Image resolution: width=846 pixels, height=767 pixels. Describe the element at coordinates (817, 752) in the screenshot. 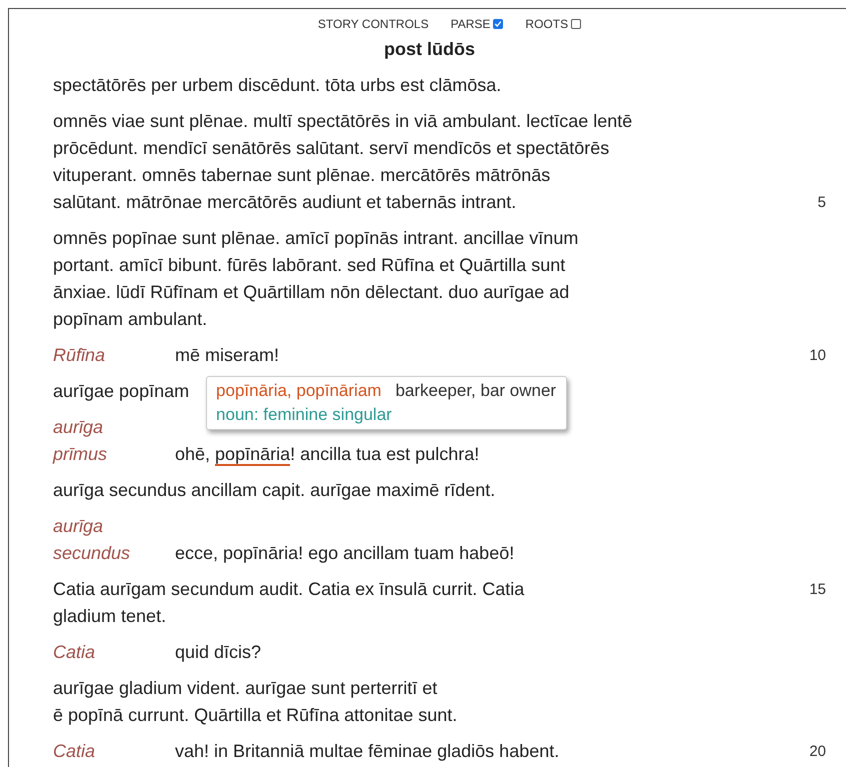

I see `line-number: 20` at that location.